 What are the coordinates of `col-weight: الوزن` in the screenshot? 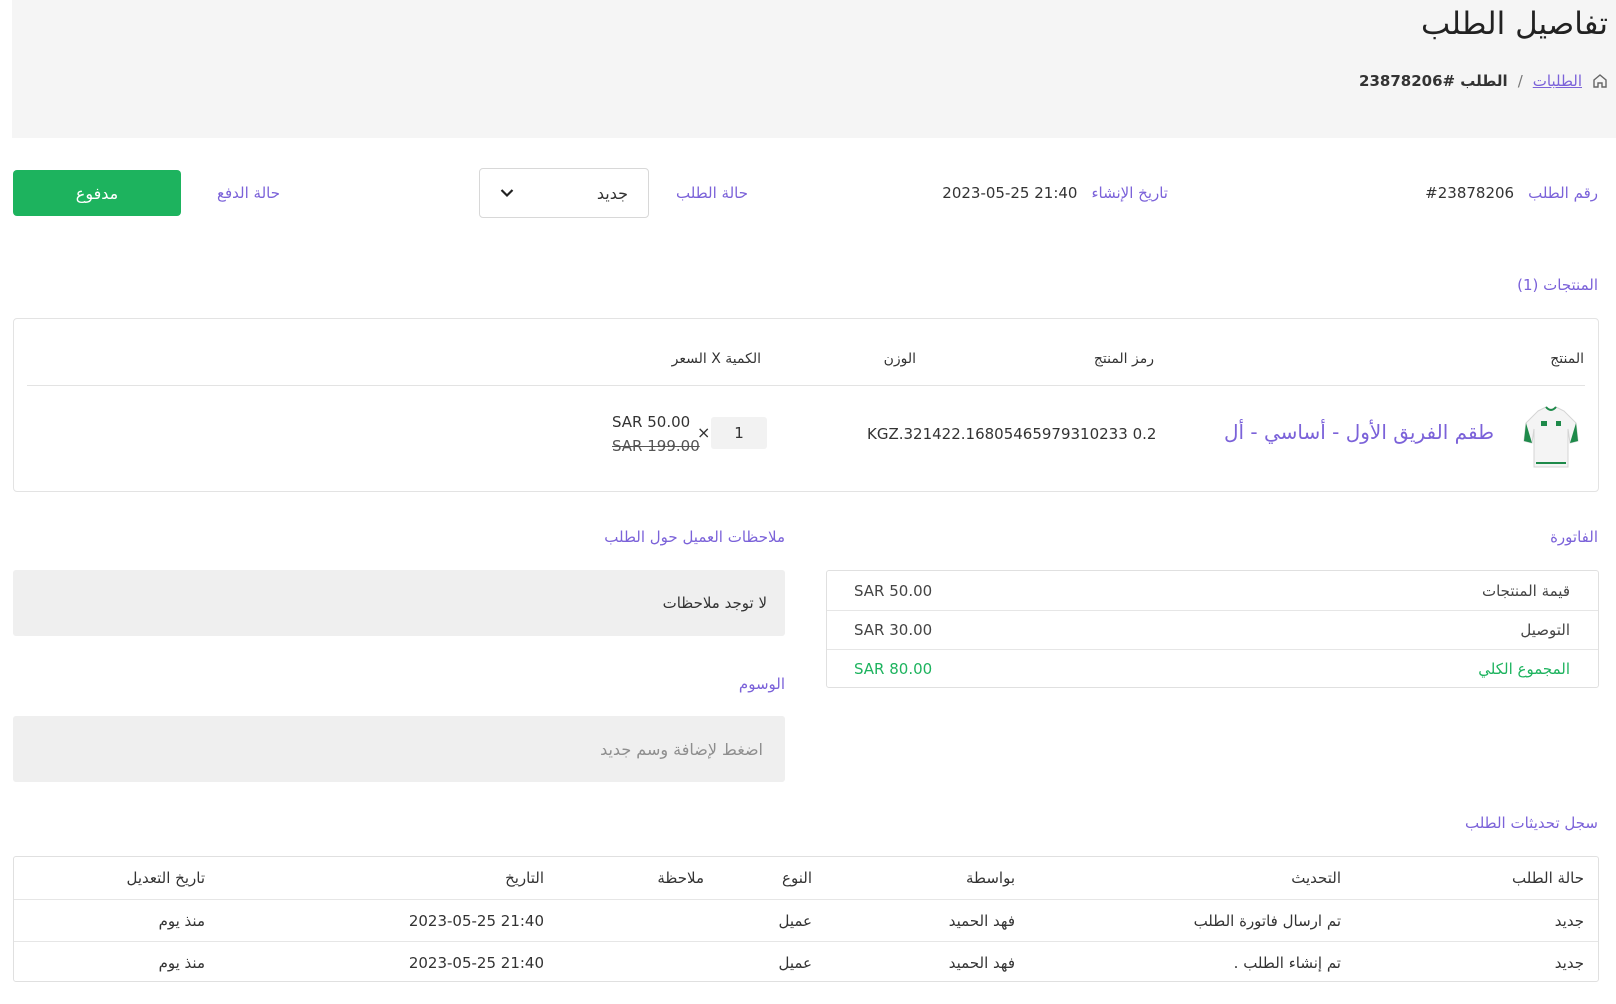 It's located at (899, 359).